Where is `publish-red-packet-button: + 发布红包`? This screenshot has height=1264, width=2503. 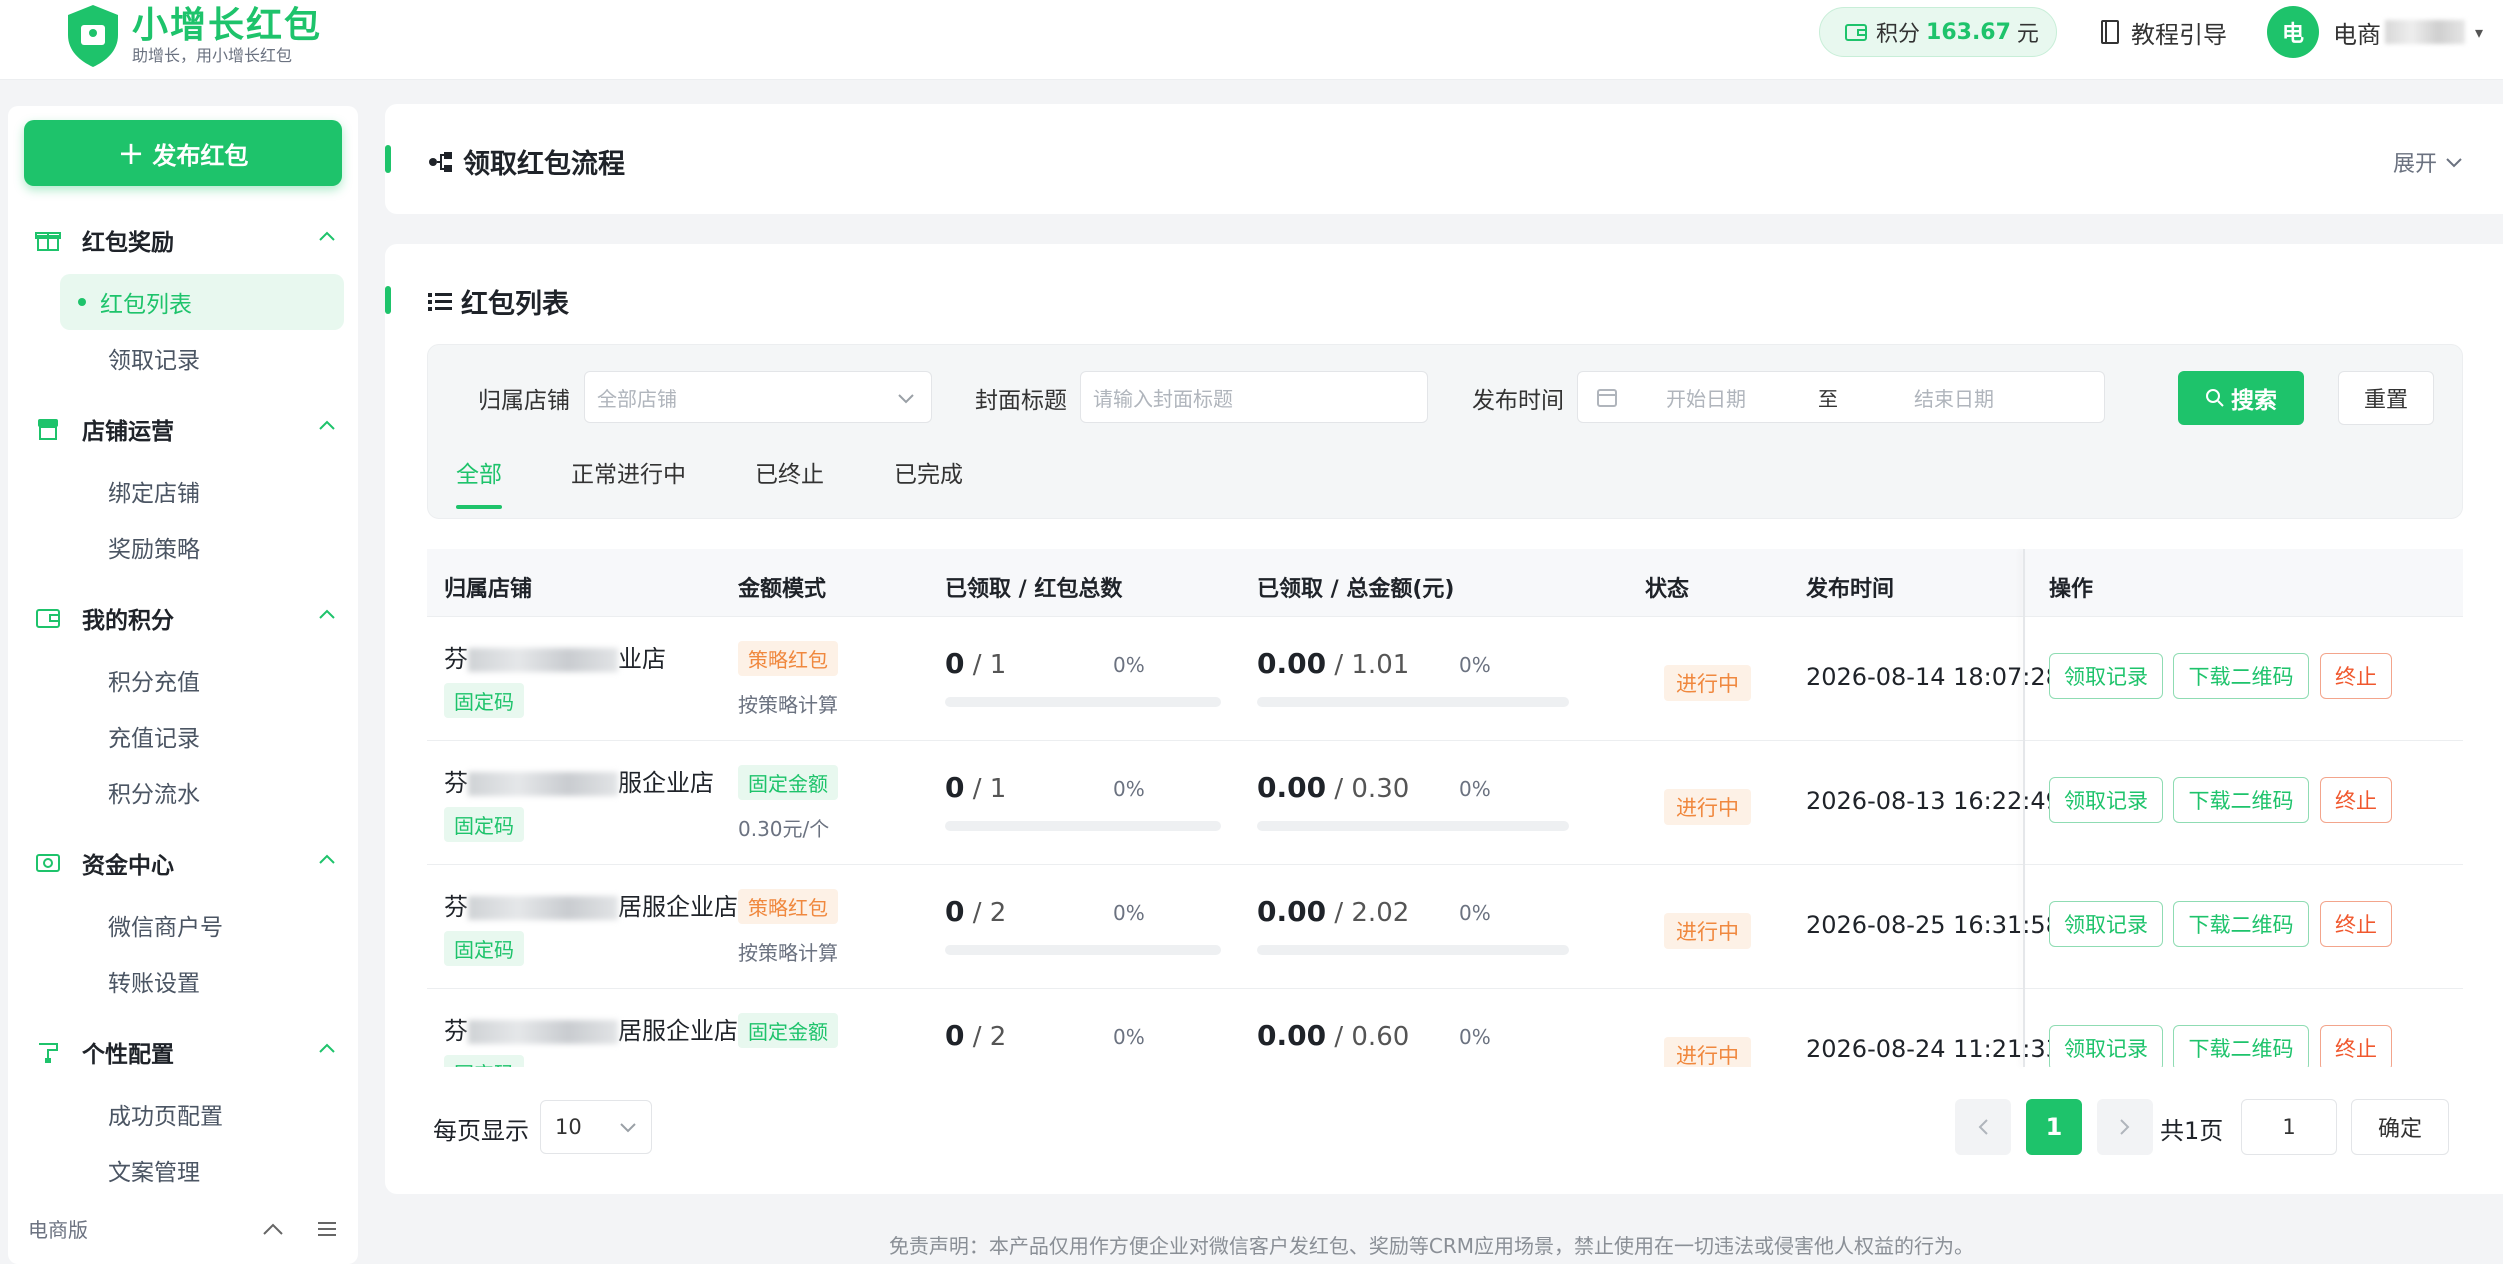
publish-red-packet-button: + 发布红包 is located at coordinates (183, 153).